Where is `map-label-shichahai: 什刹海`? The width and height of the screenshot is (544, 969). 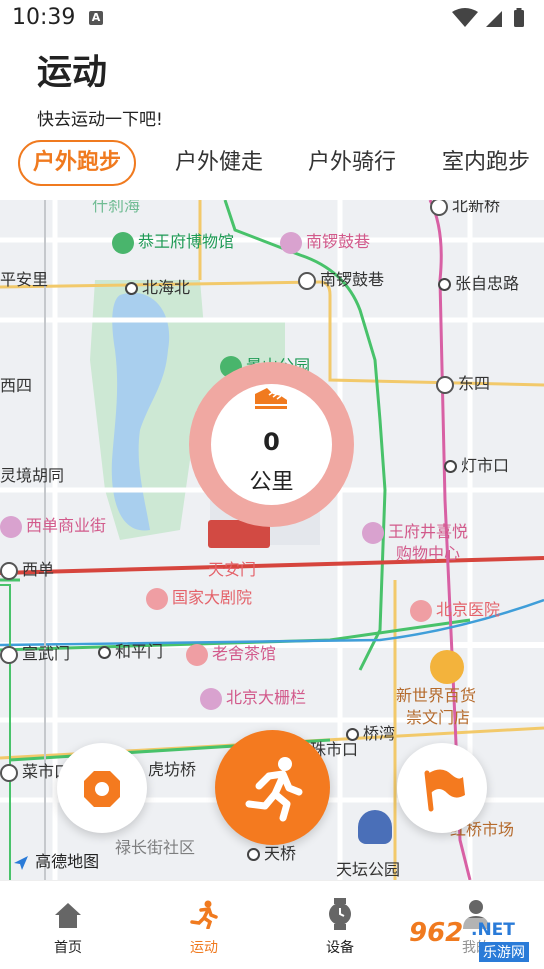
map-label-shichahai: 什刹海 is located at coordinates (116, 207).